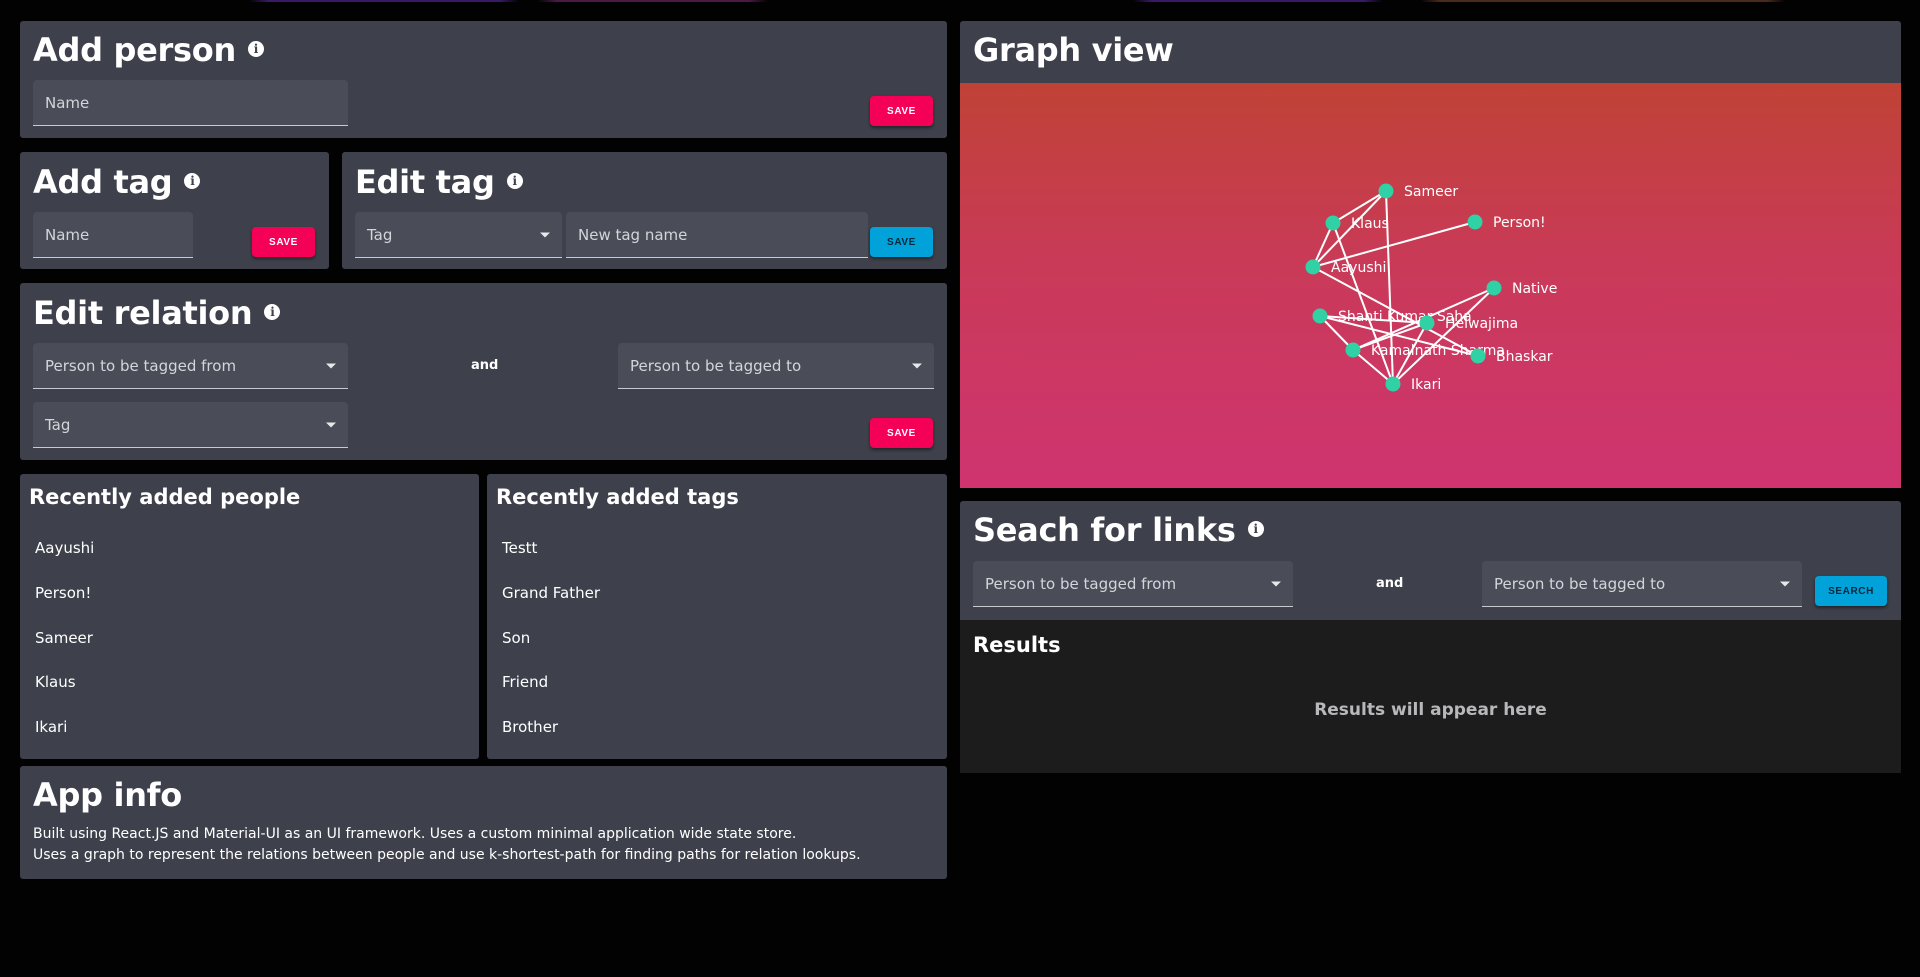 The image size is (1920, 977). What do you see at coordinates (283, 242) in the screenshot?
I see `save-tag-button: SAVE` at bounding box center [283, 242].